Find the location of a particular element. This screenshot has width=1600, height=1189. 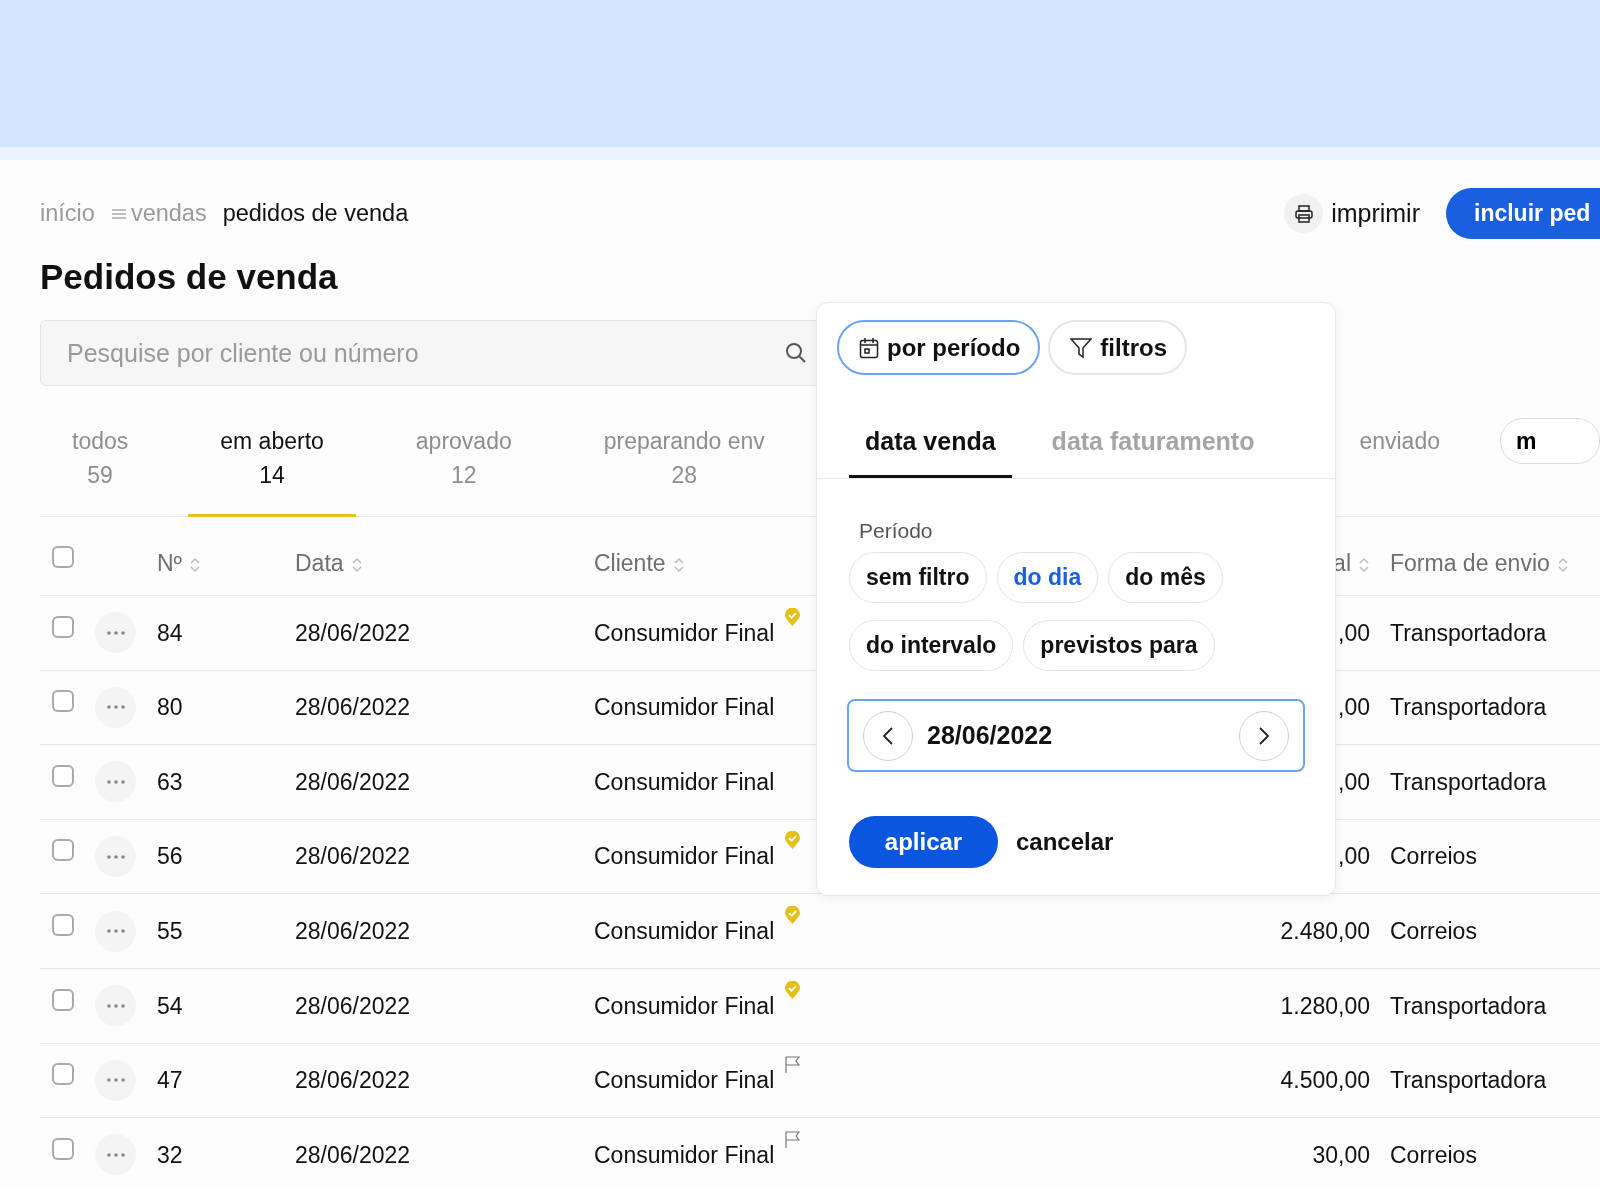

previous-button is located at coordinates (888, 735).